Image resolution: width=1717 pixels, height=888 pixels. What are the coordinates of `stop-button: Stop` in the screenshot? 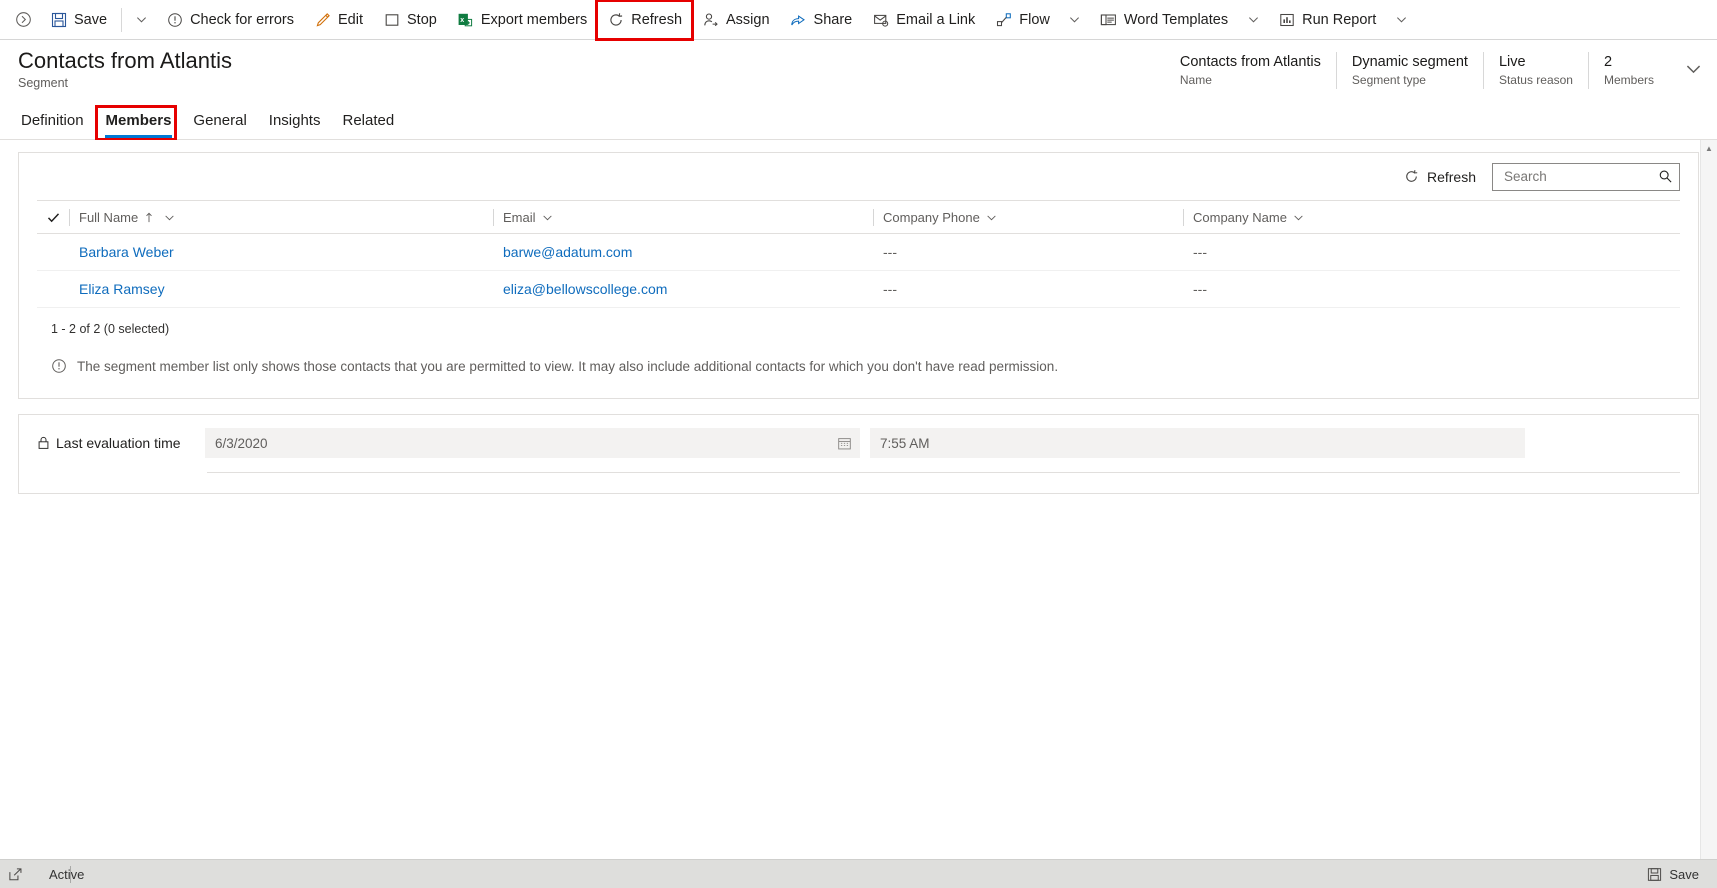 It's located at (410, 20).